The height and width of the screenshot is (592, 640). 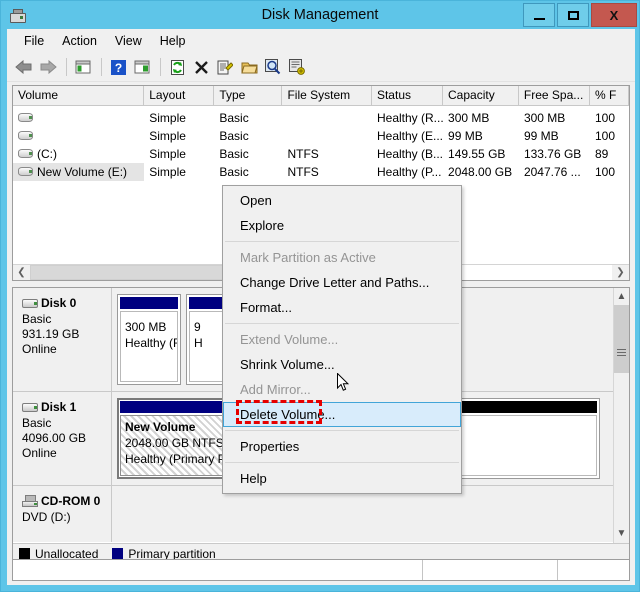 I want to click on scroll-up-icon: ▲, so click(x=621, y=296).